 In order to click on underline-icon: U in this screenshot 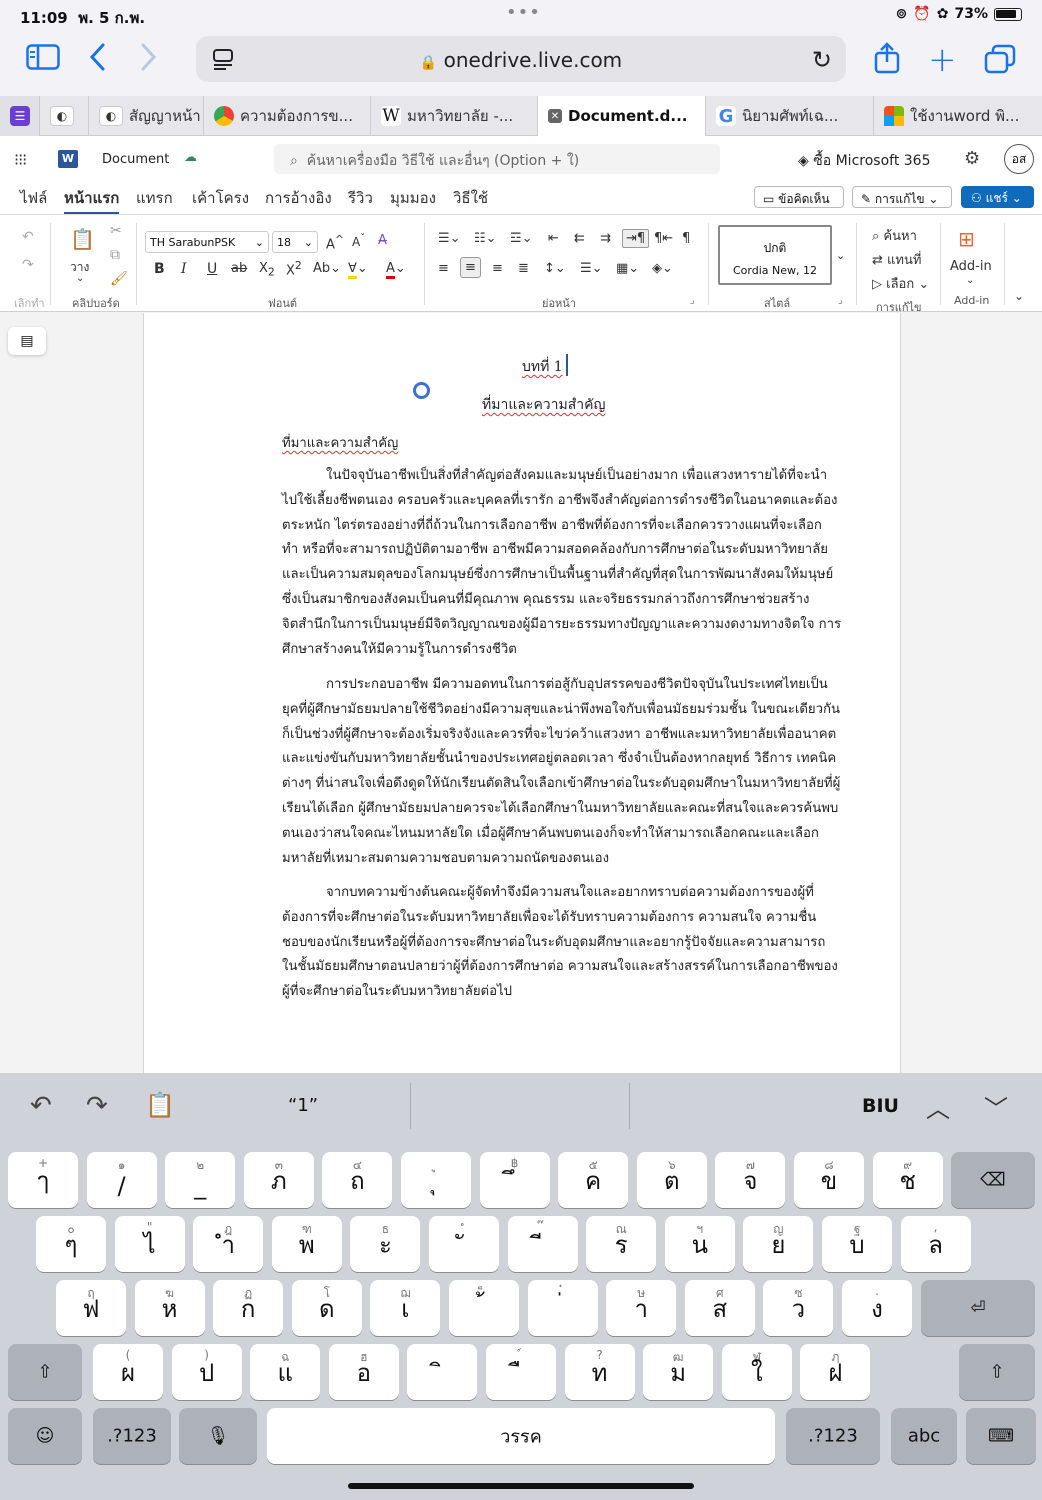, I will do `click(212, 269)`.